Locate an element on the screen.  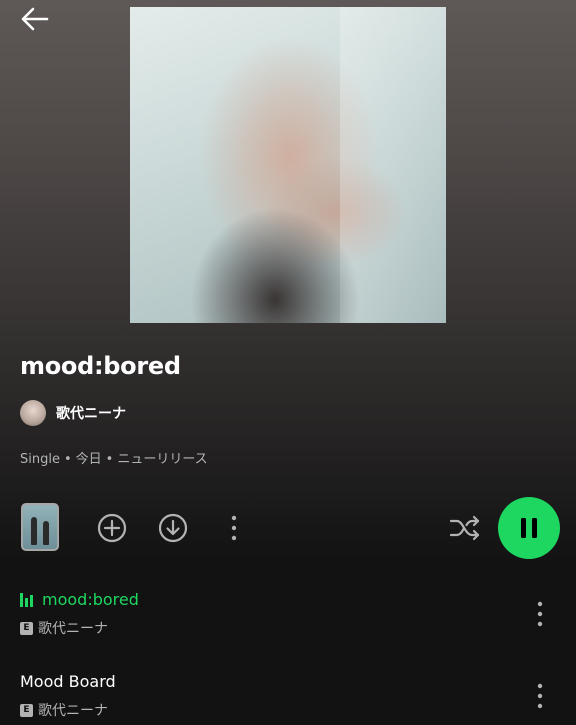
album-preview-thumbnail is located at coordinates (40, 527).